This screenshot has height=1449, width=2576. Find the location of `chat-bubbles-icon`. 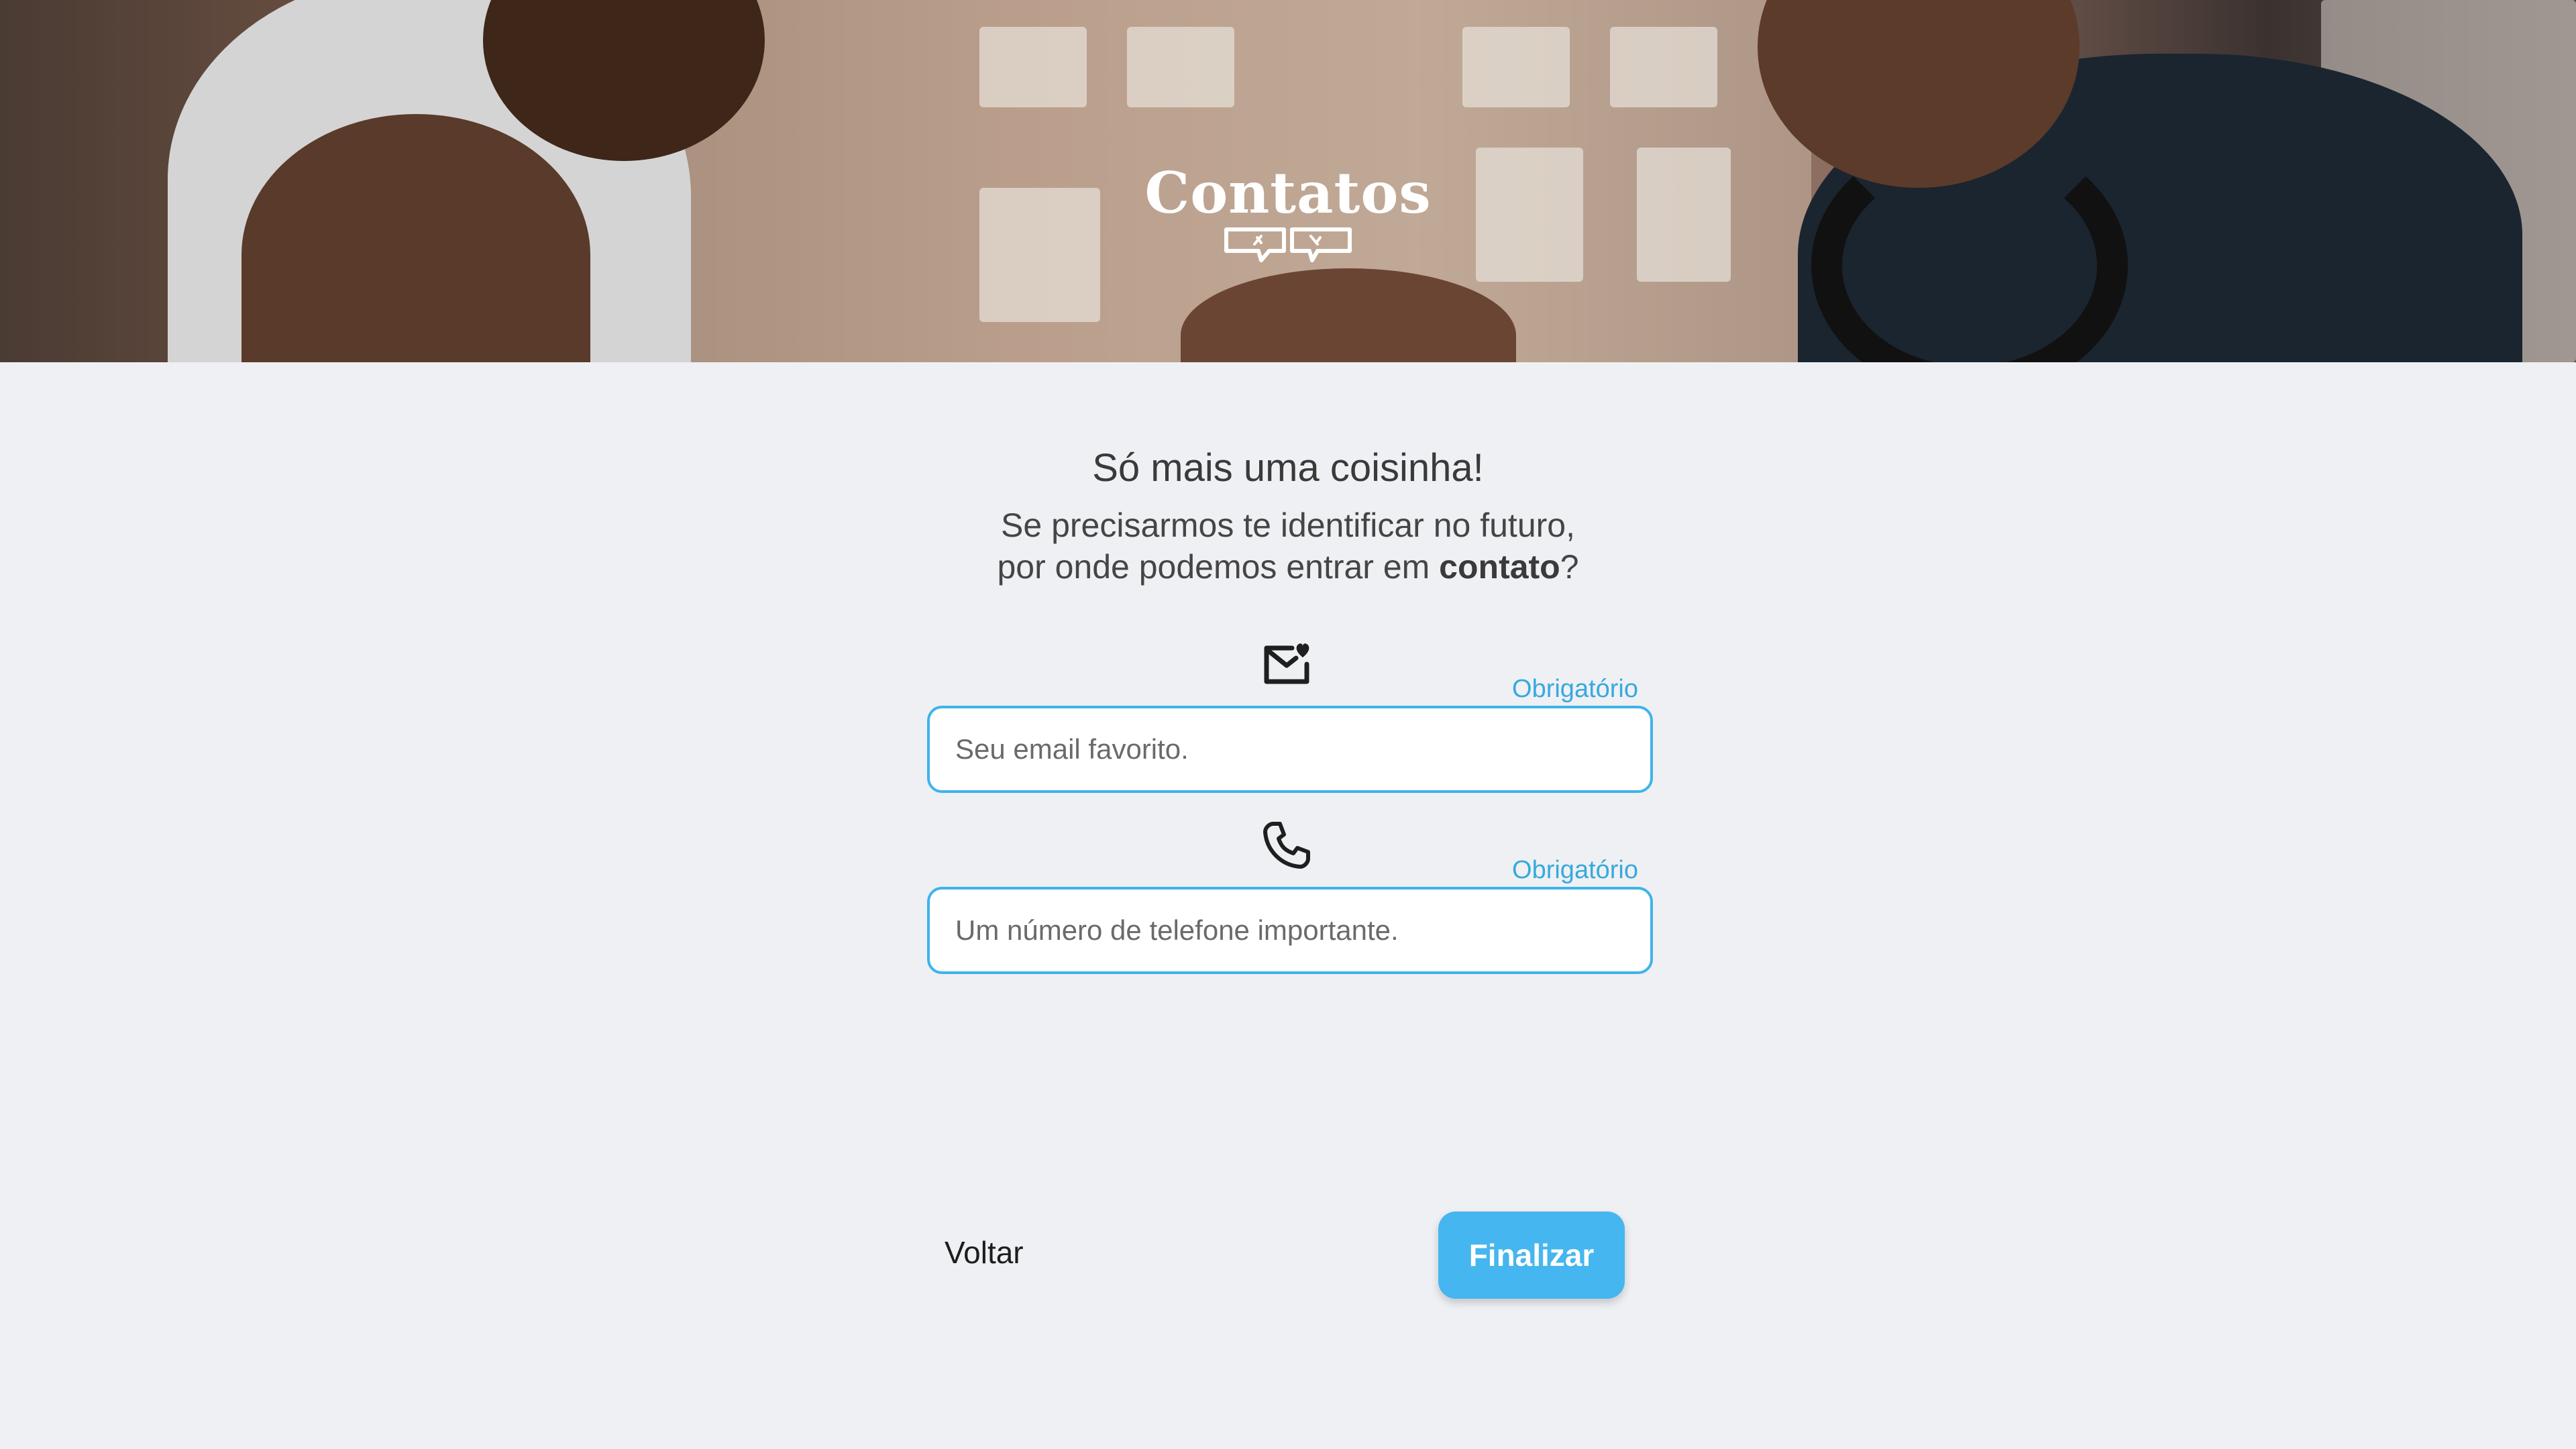

chat-bubbles-icon is located at coordinates (1288, 244).